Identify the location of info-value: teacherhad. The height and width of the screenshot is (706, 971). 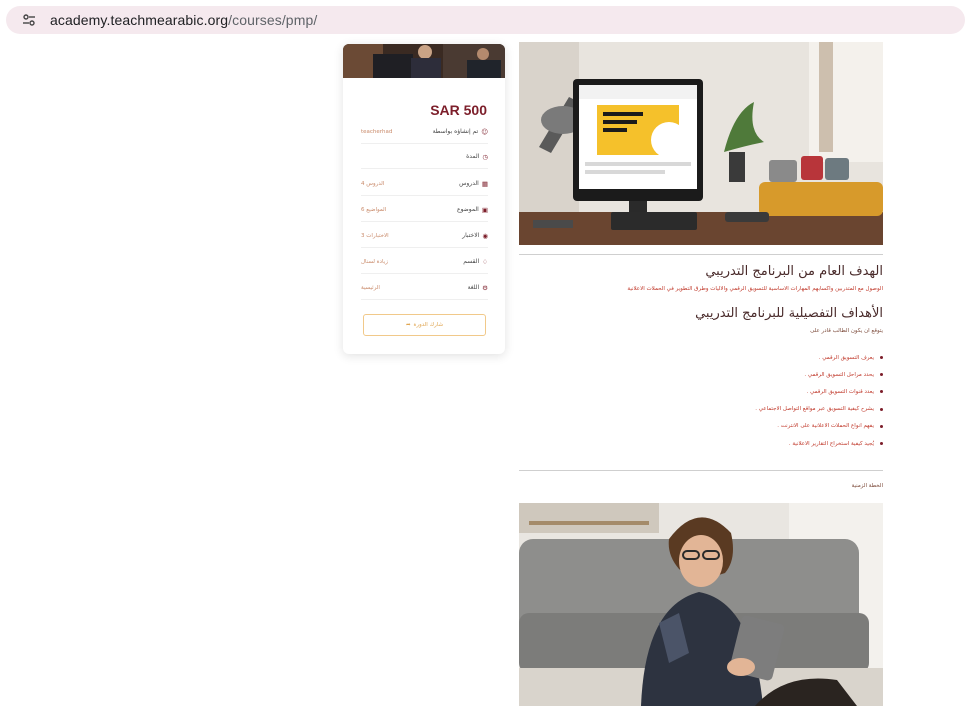
(376, 132).